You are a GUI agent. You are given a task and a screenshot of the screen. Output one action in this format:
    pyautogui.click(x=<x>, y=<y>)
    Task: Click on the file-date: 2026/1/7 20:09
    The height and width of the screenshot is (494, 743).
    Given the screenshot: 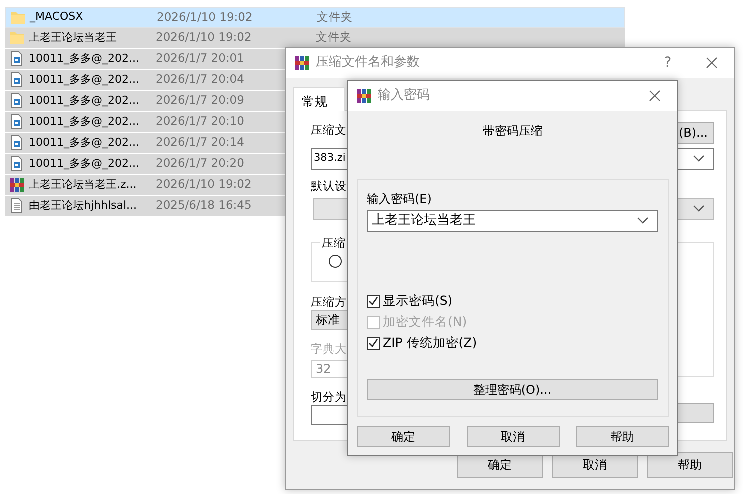 What is the action you would take?
    pyautogui.click(x=201, y=101)
    